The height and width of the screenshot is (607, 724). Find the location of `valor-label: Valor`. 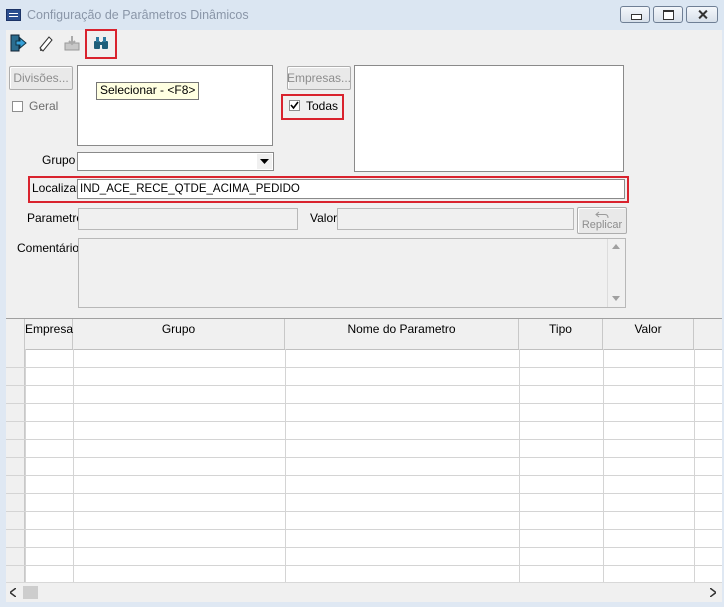

valor-label: Valor is located at coordinates (324, 218).